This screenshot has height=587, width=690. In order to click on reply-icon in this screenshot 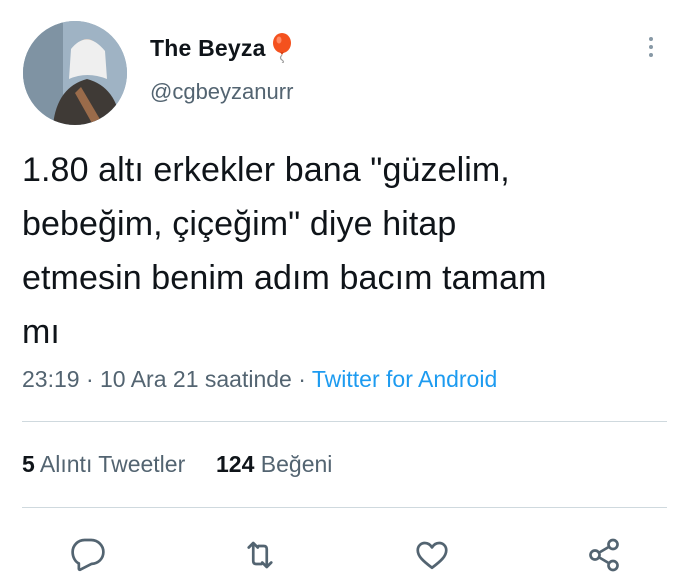, I will do `click(88, 555)`.